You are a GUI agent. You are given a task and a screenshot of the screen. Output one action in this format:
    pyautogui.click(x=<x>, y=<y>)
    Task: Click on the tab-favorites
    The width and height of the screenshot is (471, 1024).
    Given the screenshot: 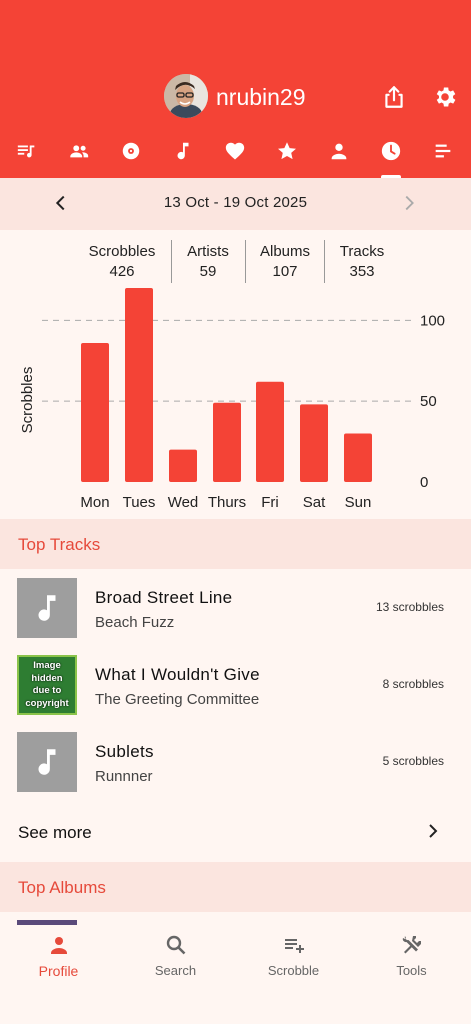 What is the action you would take?
    pyautogui.click(x=287, y=157)
    